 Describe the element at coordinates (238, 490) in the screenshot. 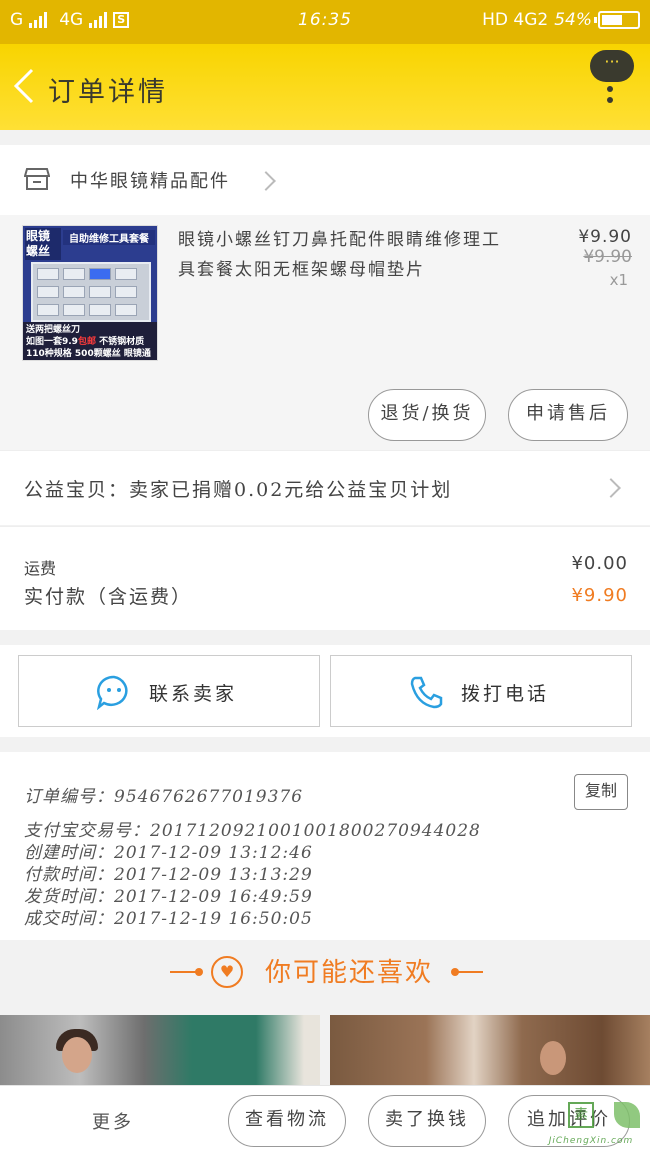

I see `charity-text: 公益宝贝：卖家已捐赠0.02元给公益宝贝计划` at that location.